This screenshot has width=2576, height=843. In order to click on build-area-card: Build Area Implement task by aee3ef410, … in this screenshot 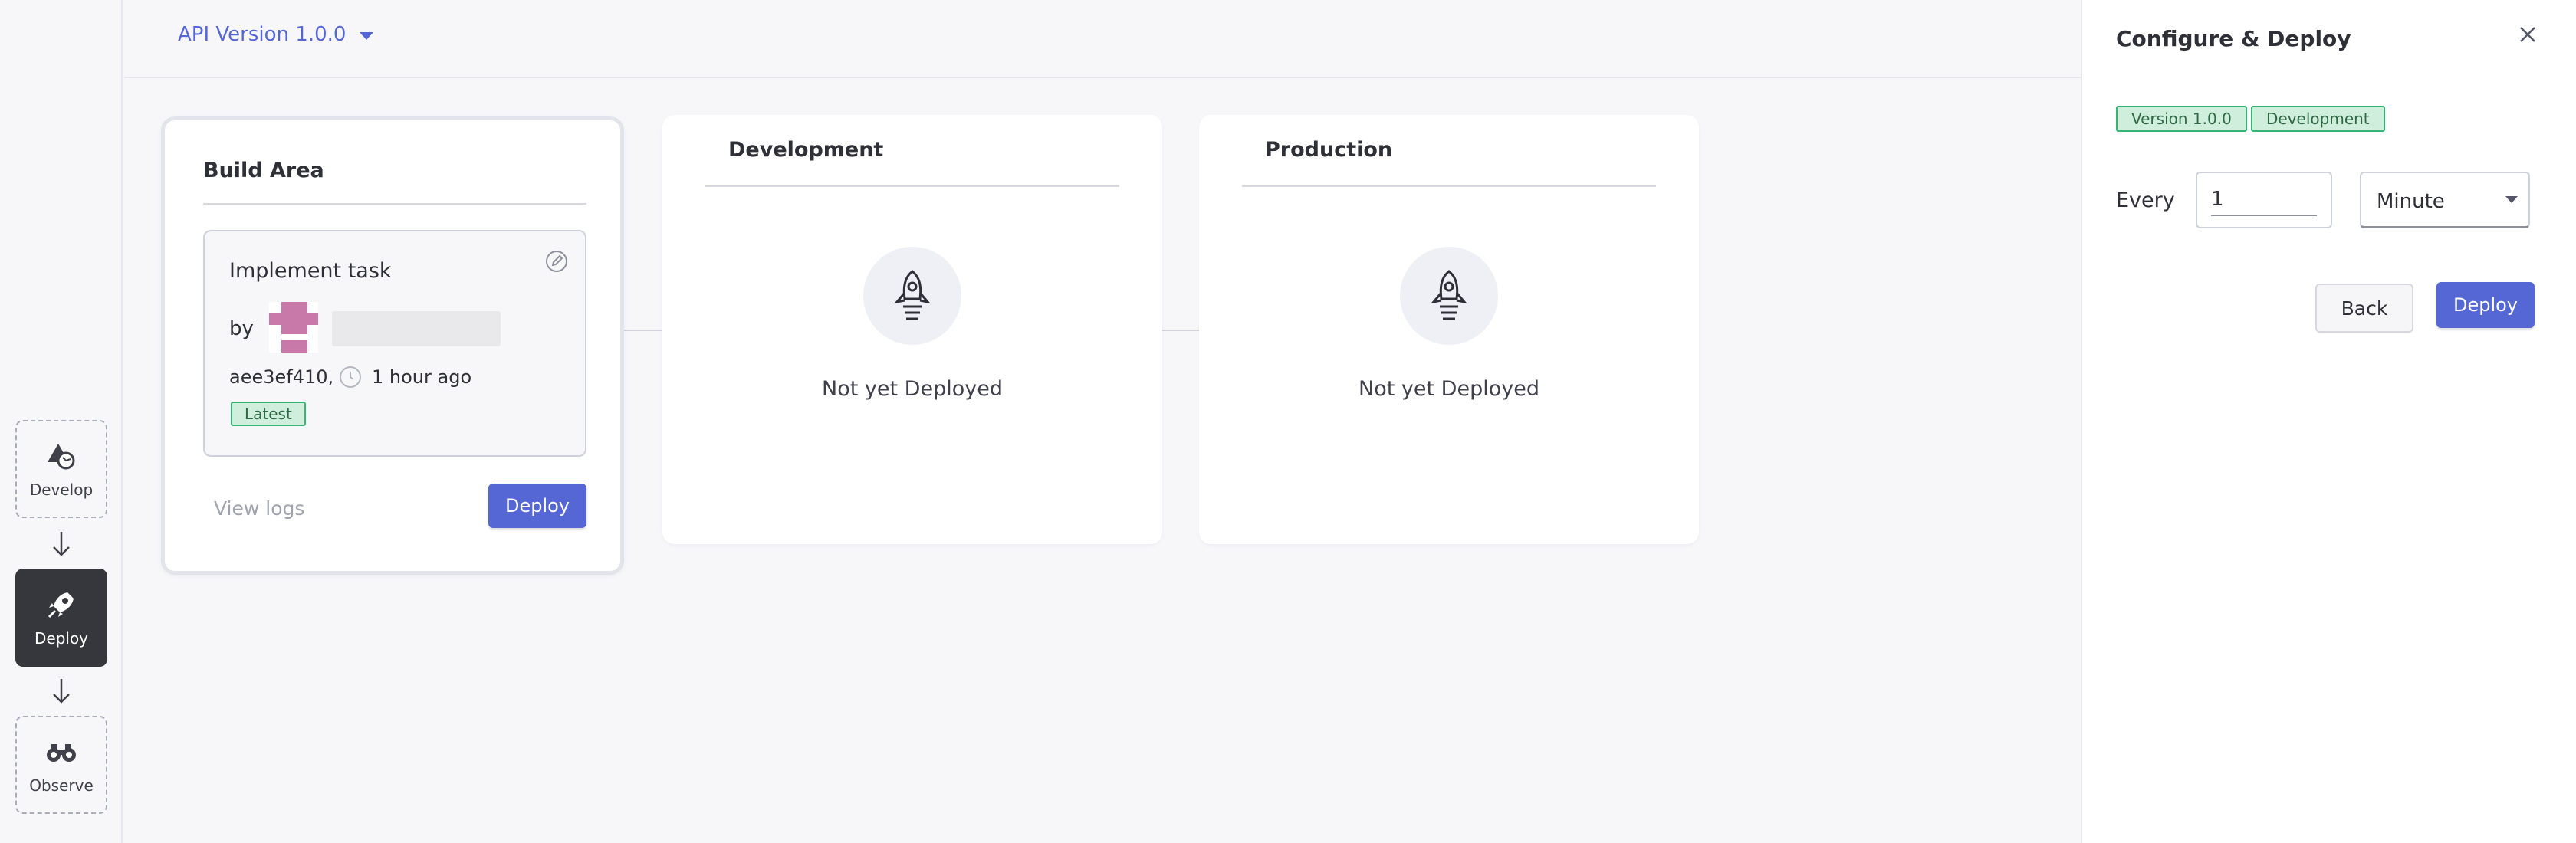, I will do `click(392, 345)`.